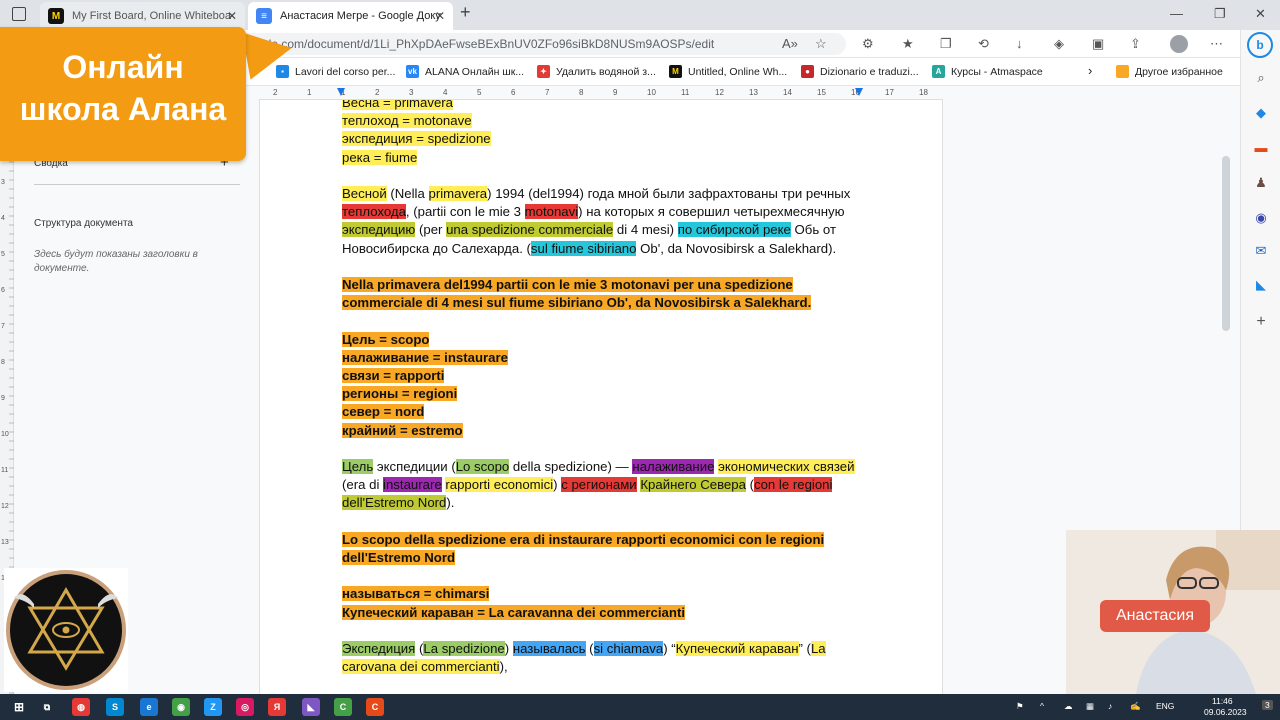  What do you see at coordinates (1059, 44) in the screenshot?
I see `performance-icon: ◈` at bounding box center [1059, 44].